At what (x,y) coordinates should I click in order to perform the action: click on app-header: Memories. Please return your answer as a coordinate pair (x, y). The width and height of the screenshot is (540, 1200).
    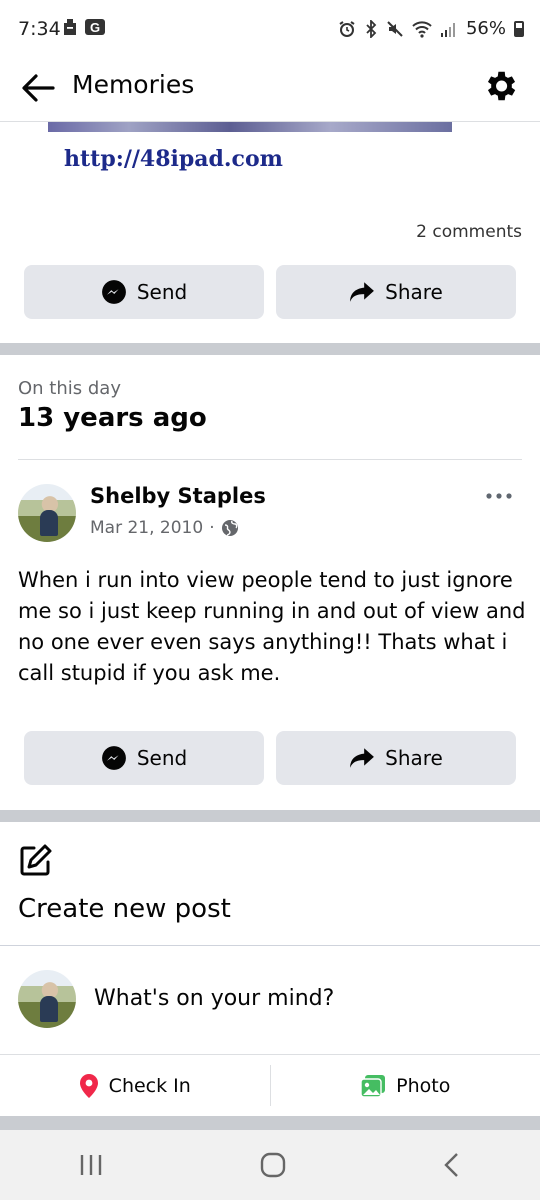
    Looking at the image, I should click on (270, 91).